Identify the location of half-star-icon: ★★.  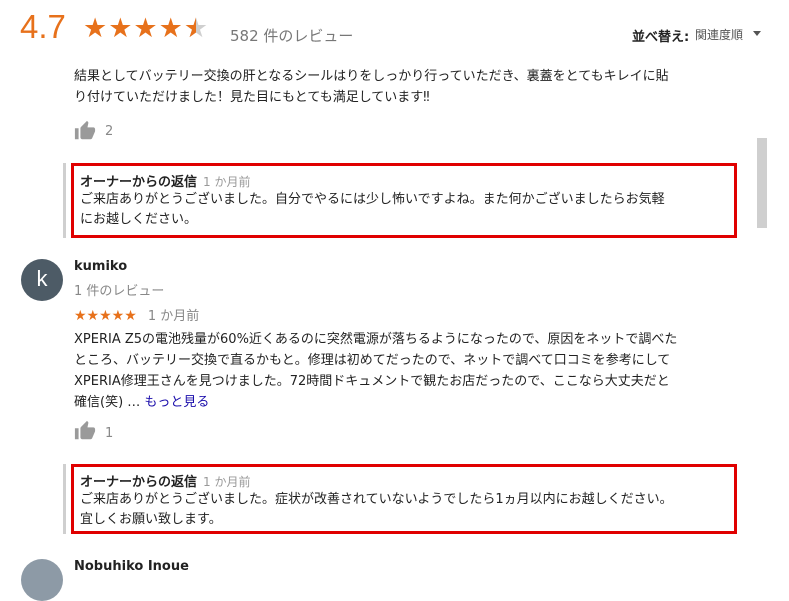
(196, 28).